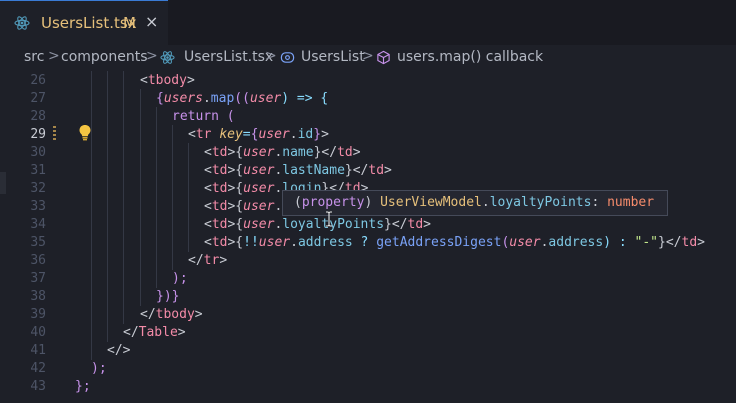 Image resolution: width=736 pixels, height=403 pixels. What do you see at coordinates (38, 206) in the screenshot?
I see `line-number: 33` at bounding box center [38, 206].